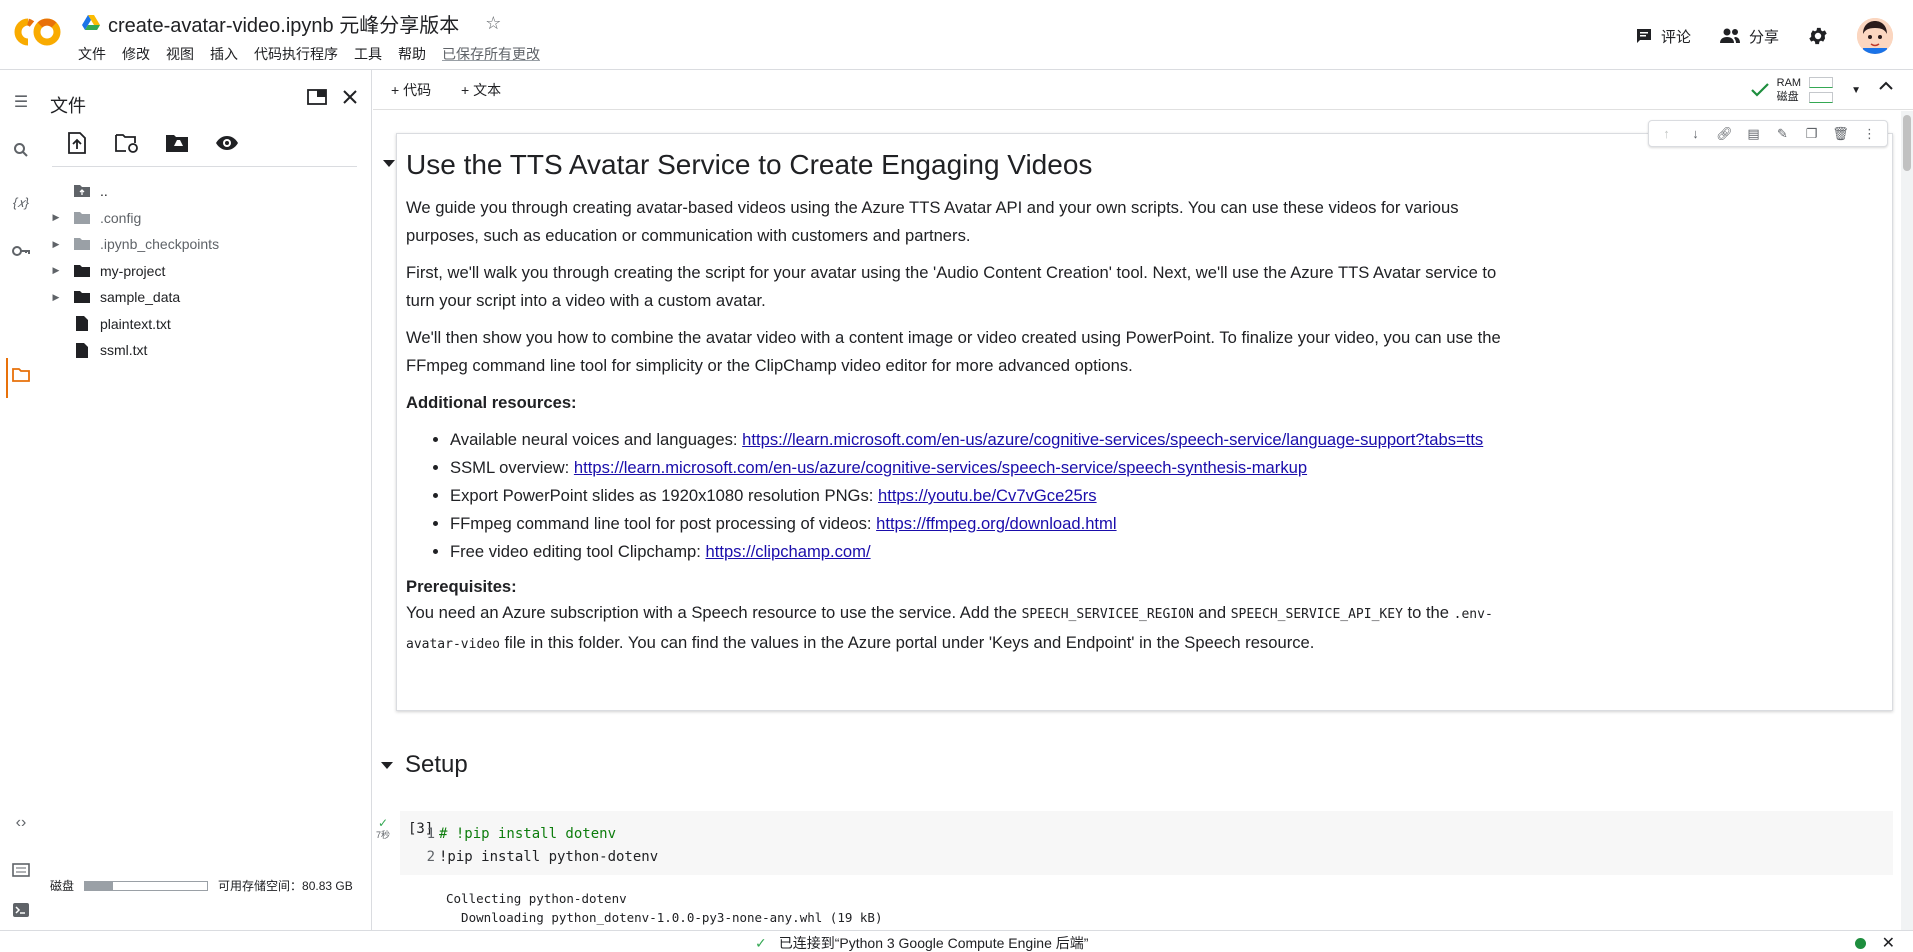 Image resolution: width=1913 pixels, height=952 pixels. I want to click on colab-logo, so click(38, 32).